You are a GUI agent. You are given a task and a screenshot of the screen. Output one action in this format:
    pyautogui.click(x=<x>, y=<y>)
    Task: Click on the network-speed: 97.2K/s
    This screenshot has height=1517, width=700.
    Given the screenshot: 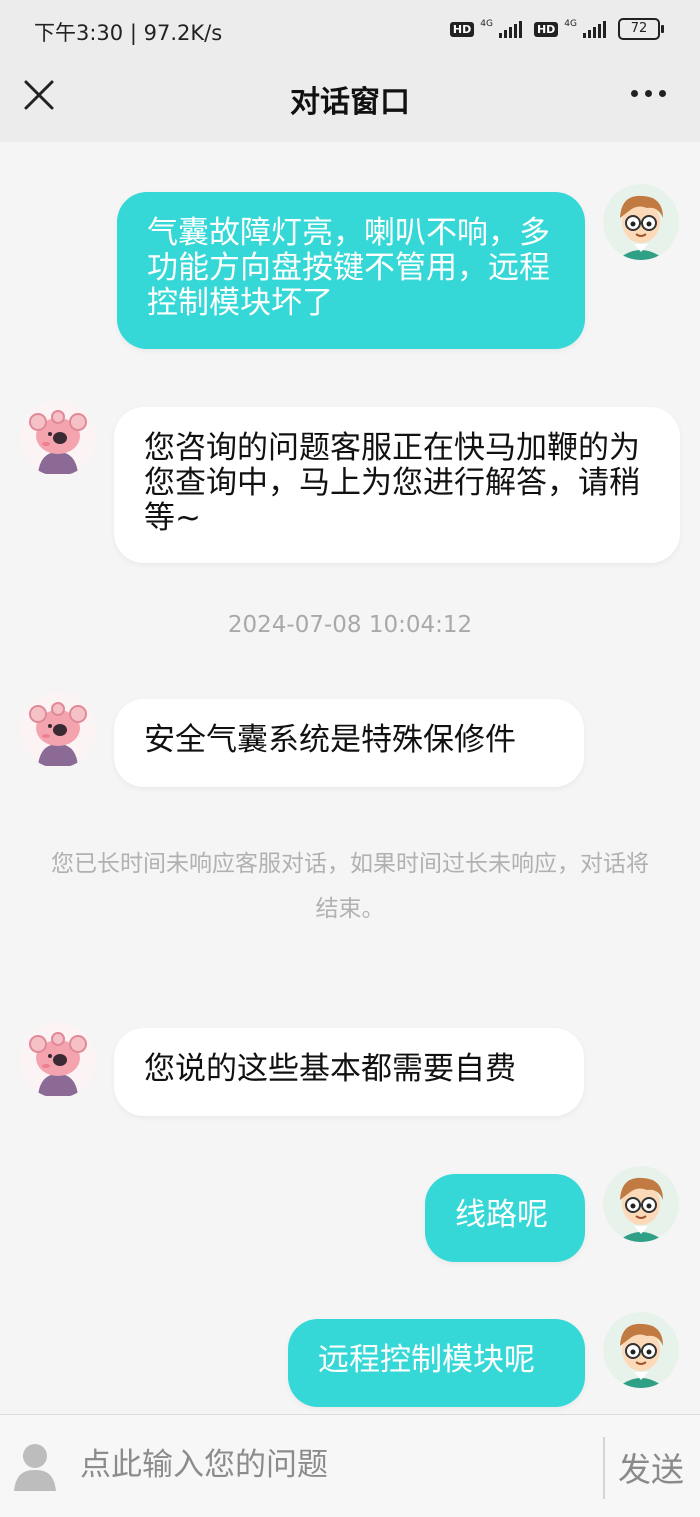 What is the action you would take?
    pyautogui.click(x=183, y=33)
    